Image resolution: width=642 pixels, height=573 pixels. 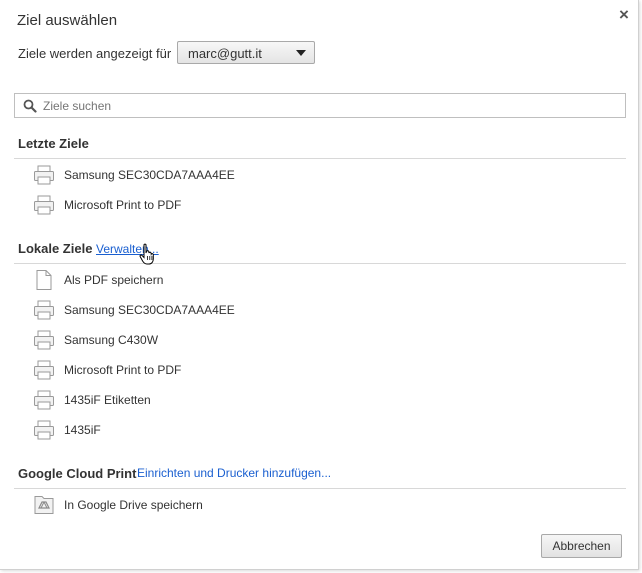 What do you see at coordinates (312, 280) in the screenshot?
I see `list-item-local-0: Als PDF speichern` at bounding box center [312, 280].